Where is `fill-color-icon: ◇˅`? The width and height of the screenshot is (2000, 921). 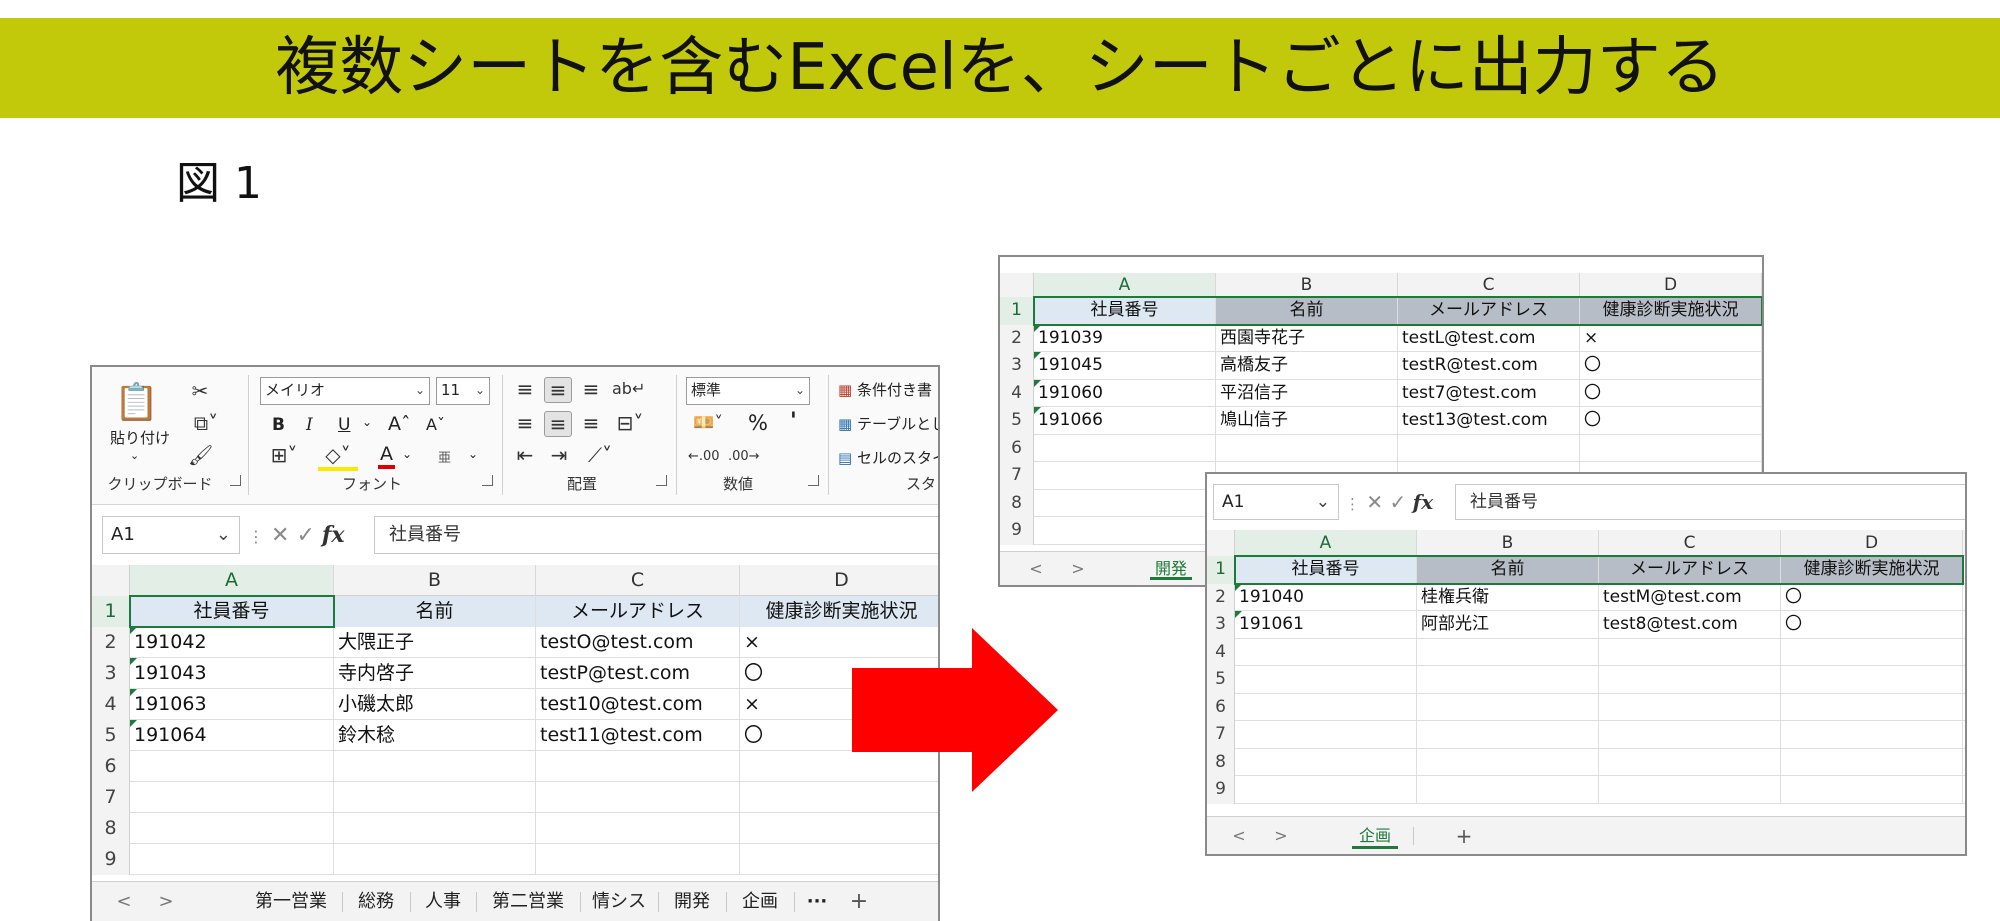
fill-color-icon: ◇˅ is located at coordinates (338, 457).